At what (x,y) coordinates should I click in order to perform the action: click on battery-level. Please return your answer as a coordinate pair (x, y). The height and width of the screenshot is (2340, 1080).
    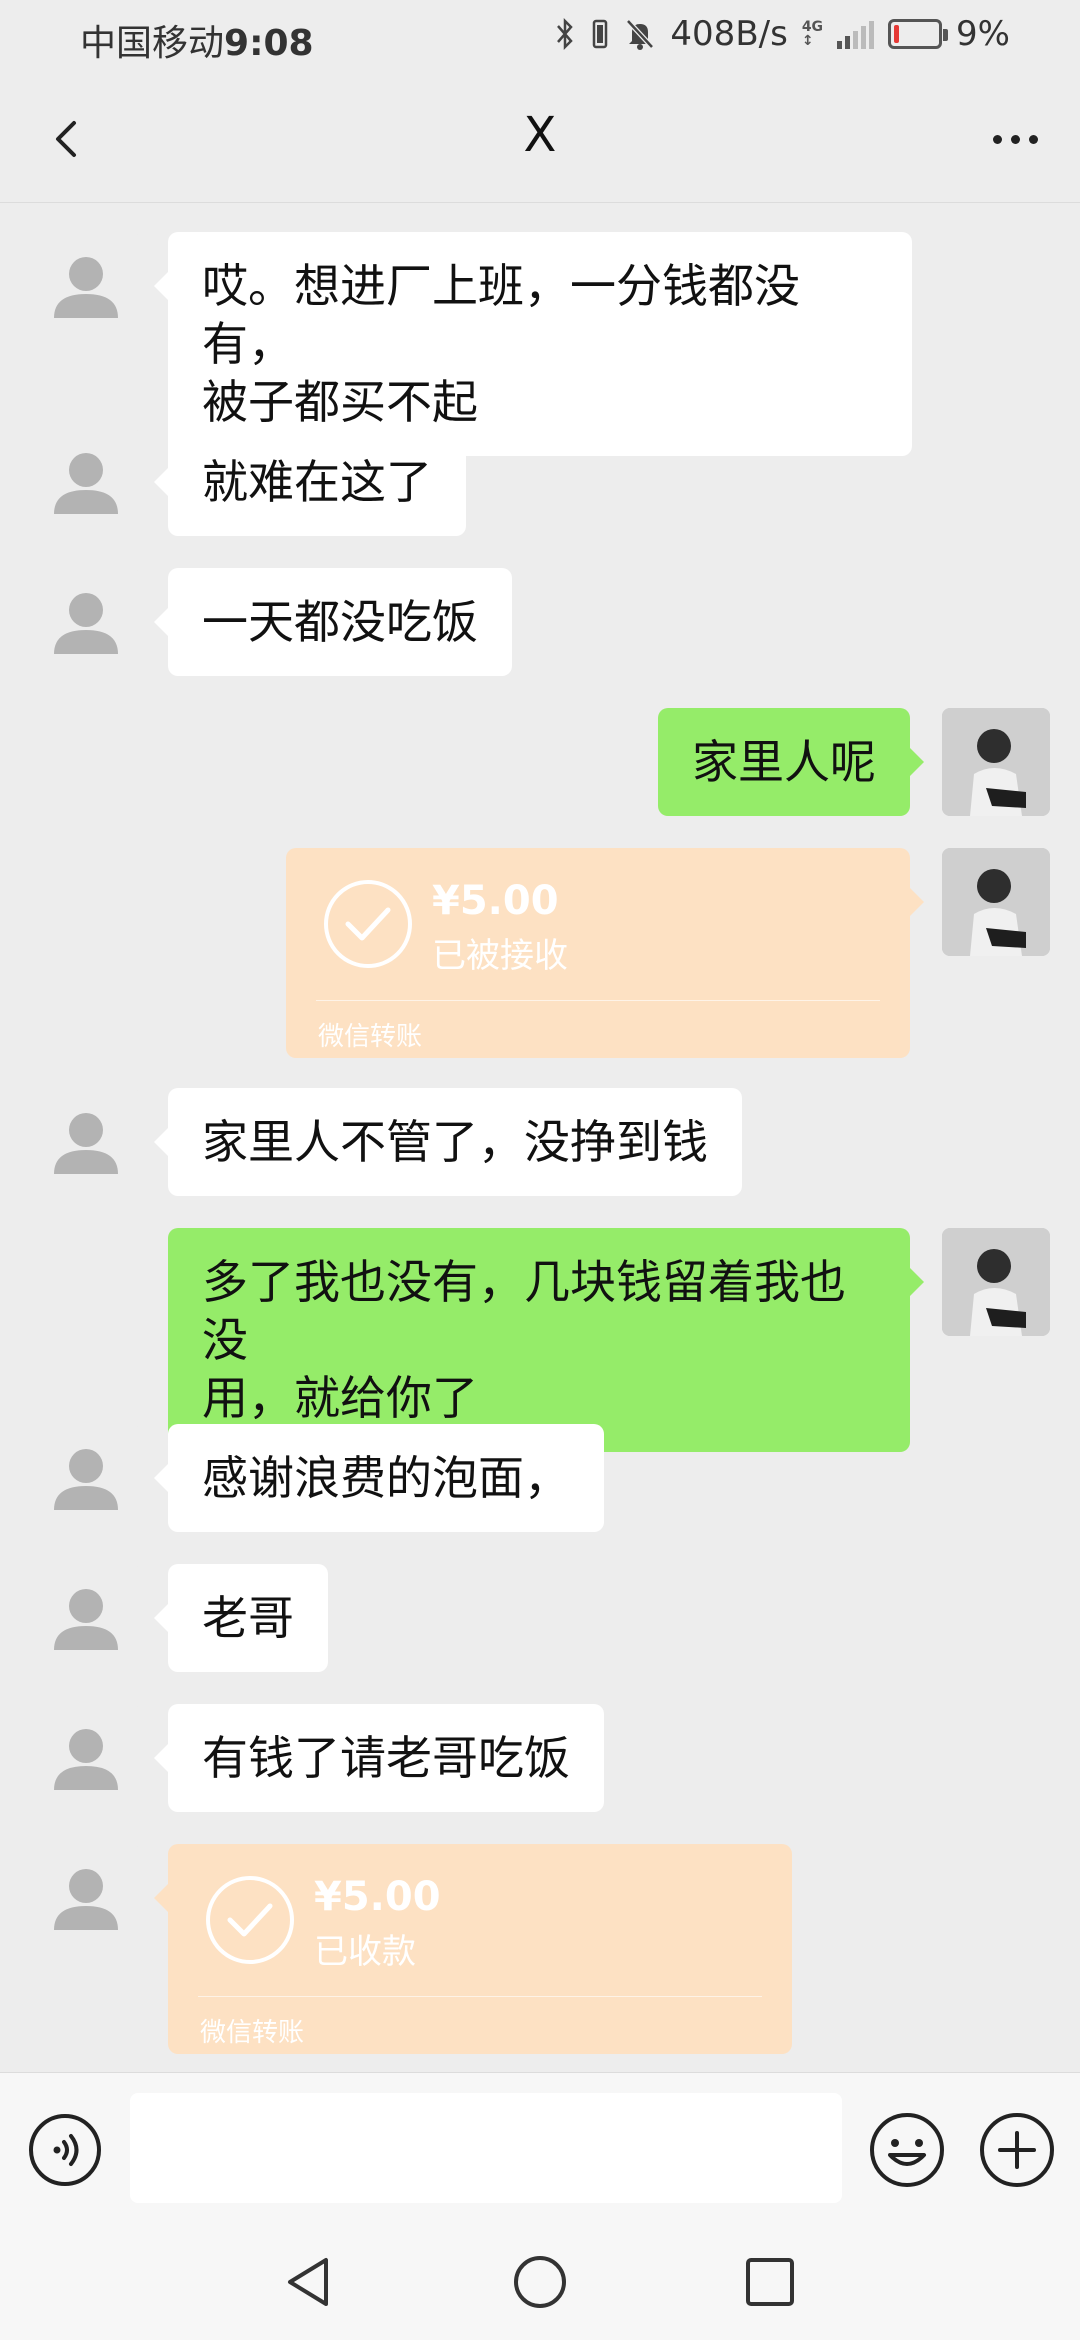
    Looking at the image, I should click on (897, 34).